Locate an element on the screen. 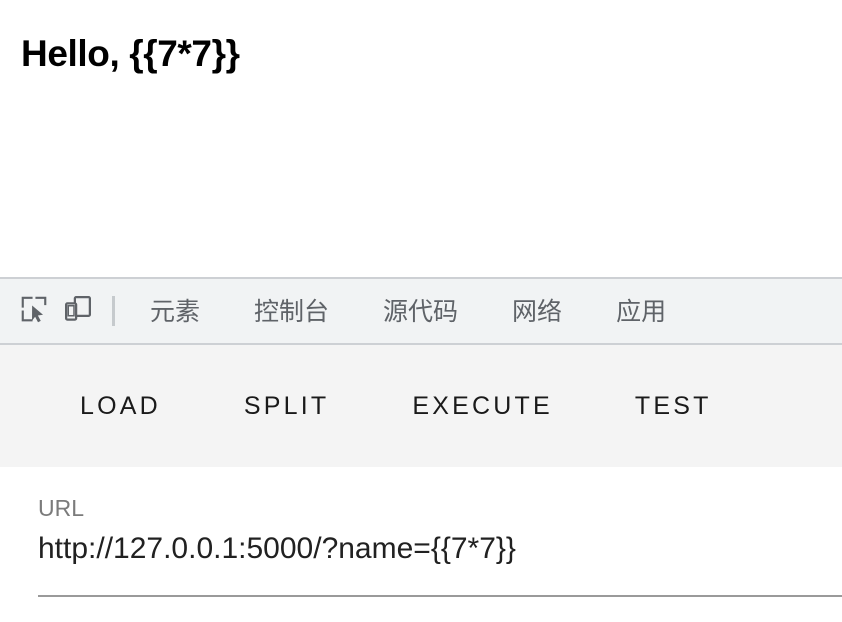 The width and height of the screenshot is (842, 622). inspect-element-button is located at coordinates (34, 311).